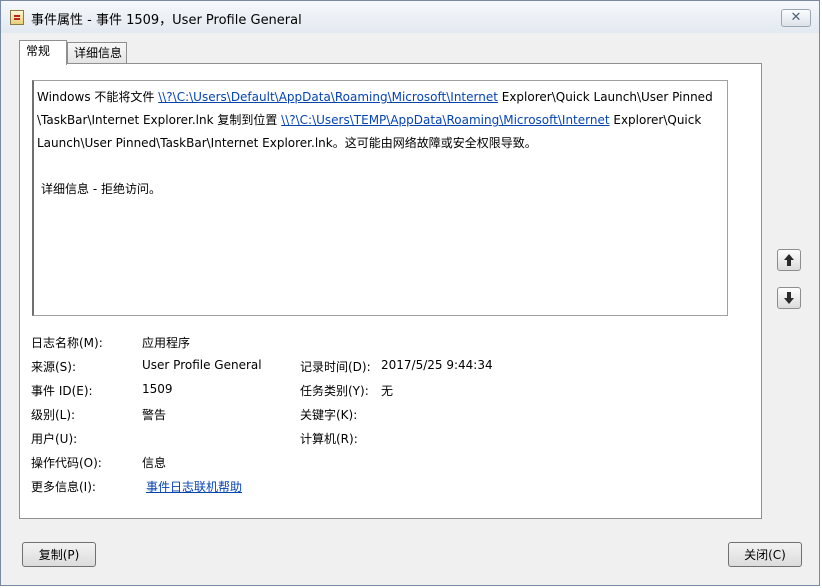 This screenshot has width=822, height=588. I want to click on previous-event-button, so click(789, 260).